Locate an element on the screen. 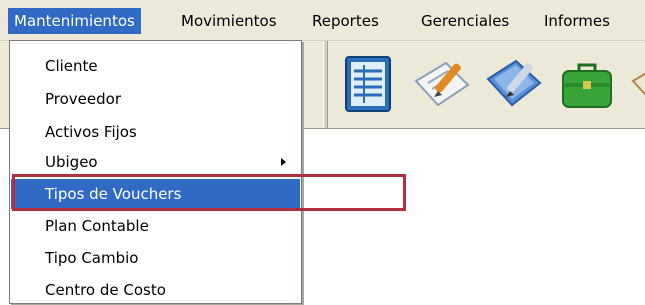 The width and height of the screenshot is (645, 305). toolbar-separator is located at coordinates (325, 84).